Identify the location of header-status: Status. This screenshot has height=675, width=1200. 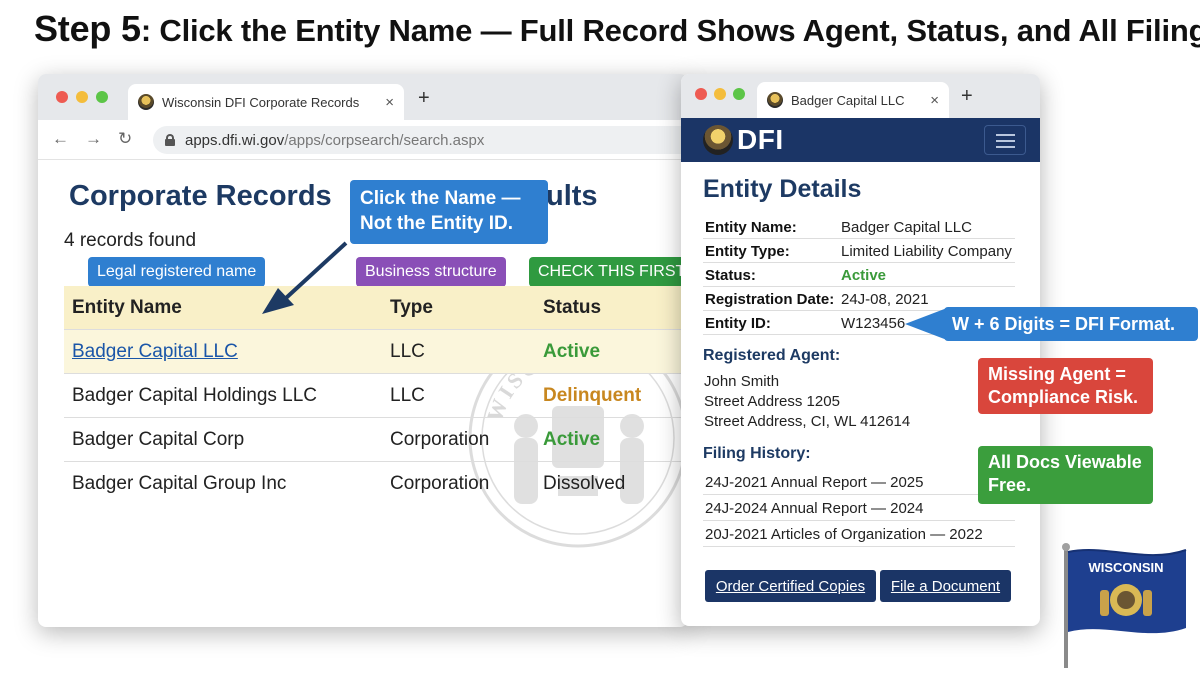
(572, 307).